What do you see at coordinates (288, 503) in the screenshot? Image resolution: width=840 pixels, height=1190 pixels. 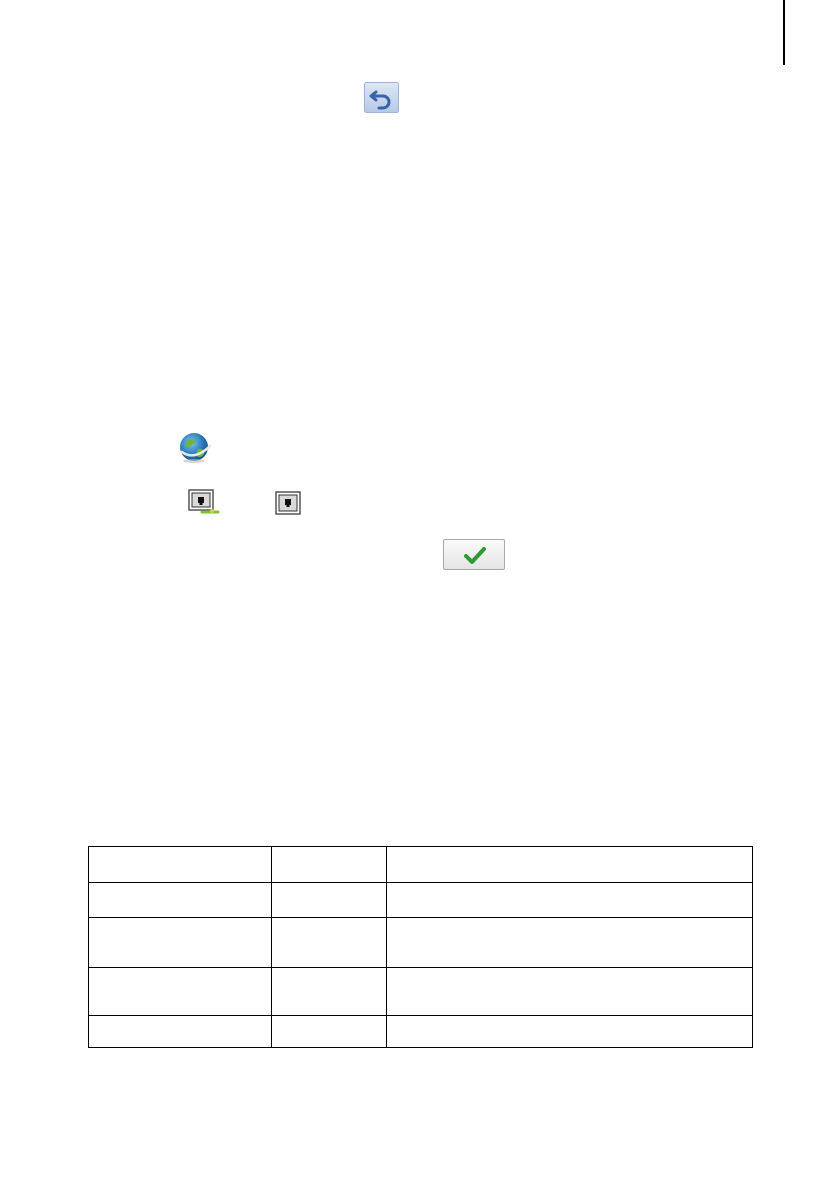 I see `ethernet-icon` at bounding box center [288, 503].